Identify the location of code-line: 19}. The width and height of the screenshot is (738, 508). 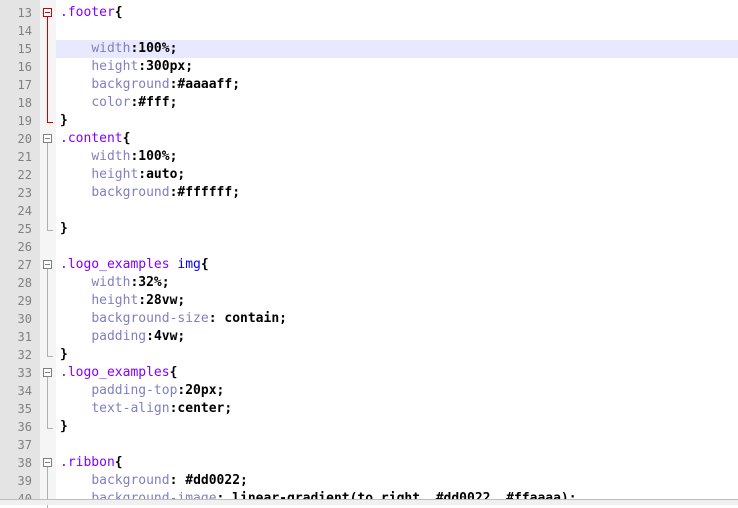
(369, 121).